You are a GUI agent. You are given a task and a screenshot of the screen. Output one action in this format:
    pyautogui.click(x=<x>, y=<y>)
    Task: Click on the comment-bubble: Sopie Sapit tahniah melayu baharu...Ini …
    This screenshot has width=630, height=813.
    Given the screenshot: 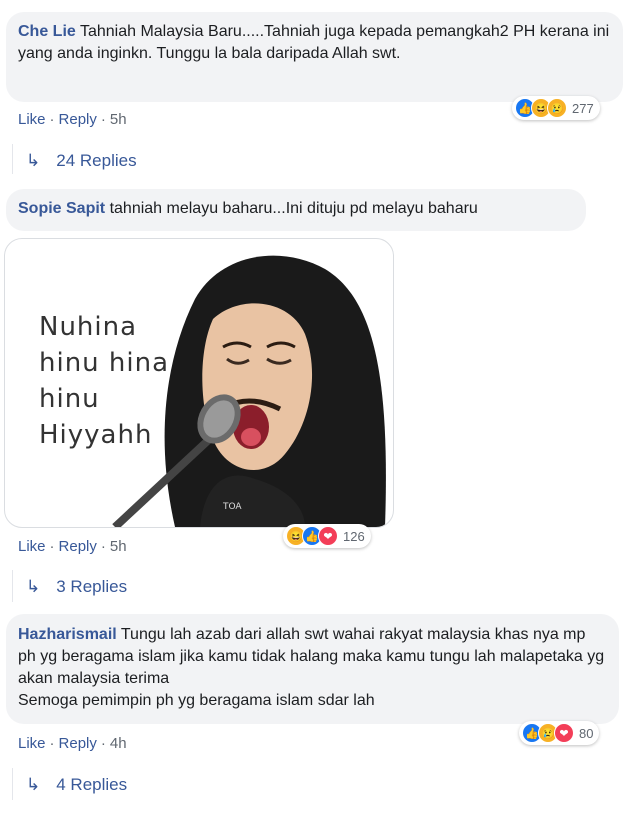 What is the action you would take?
    pyautogui.click(x=296, y=210)
    